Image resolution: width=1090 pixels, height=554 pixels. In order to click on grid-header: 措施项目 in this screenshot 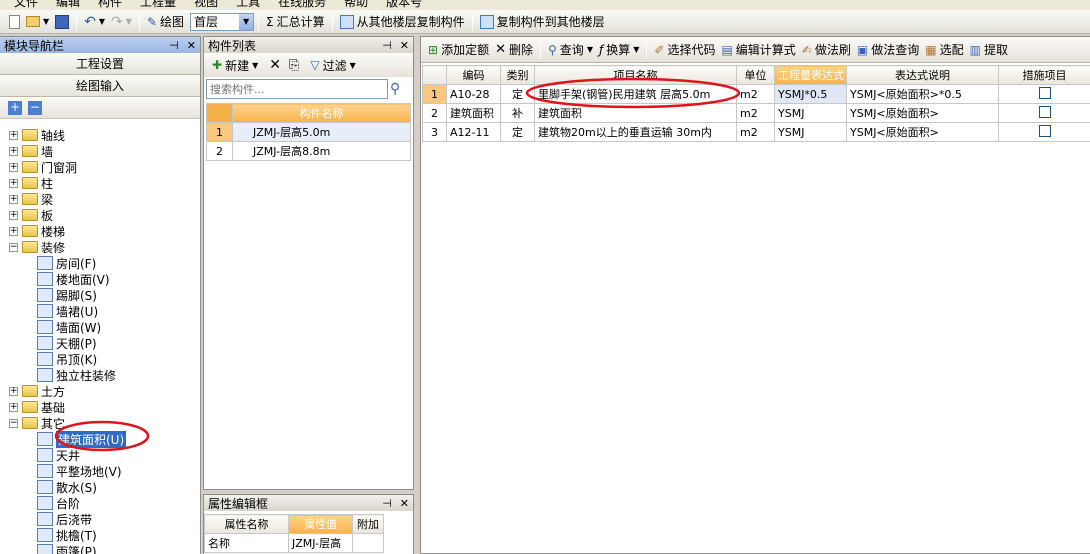, I will do `click(1044, 75)`.